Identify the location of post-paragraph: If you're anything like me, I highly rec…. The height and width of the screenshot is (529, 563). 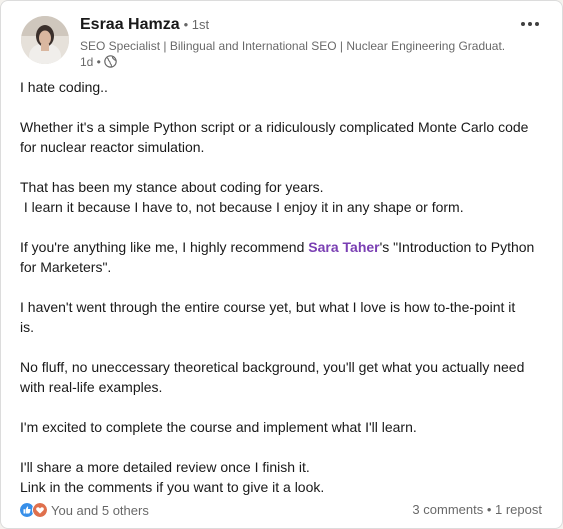
(285, 257).